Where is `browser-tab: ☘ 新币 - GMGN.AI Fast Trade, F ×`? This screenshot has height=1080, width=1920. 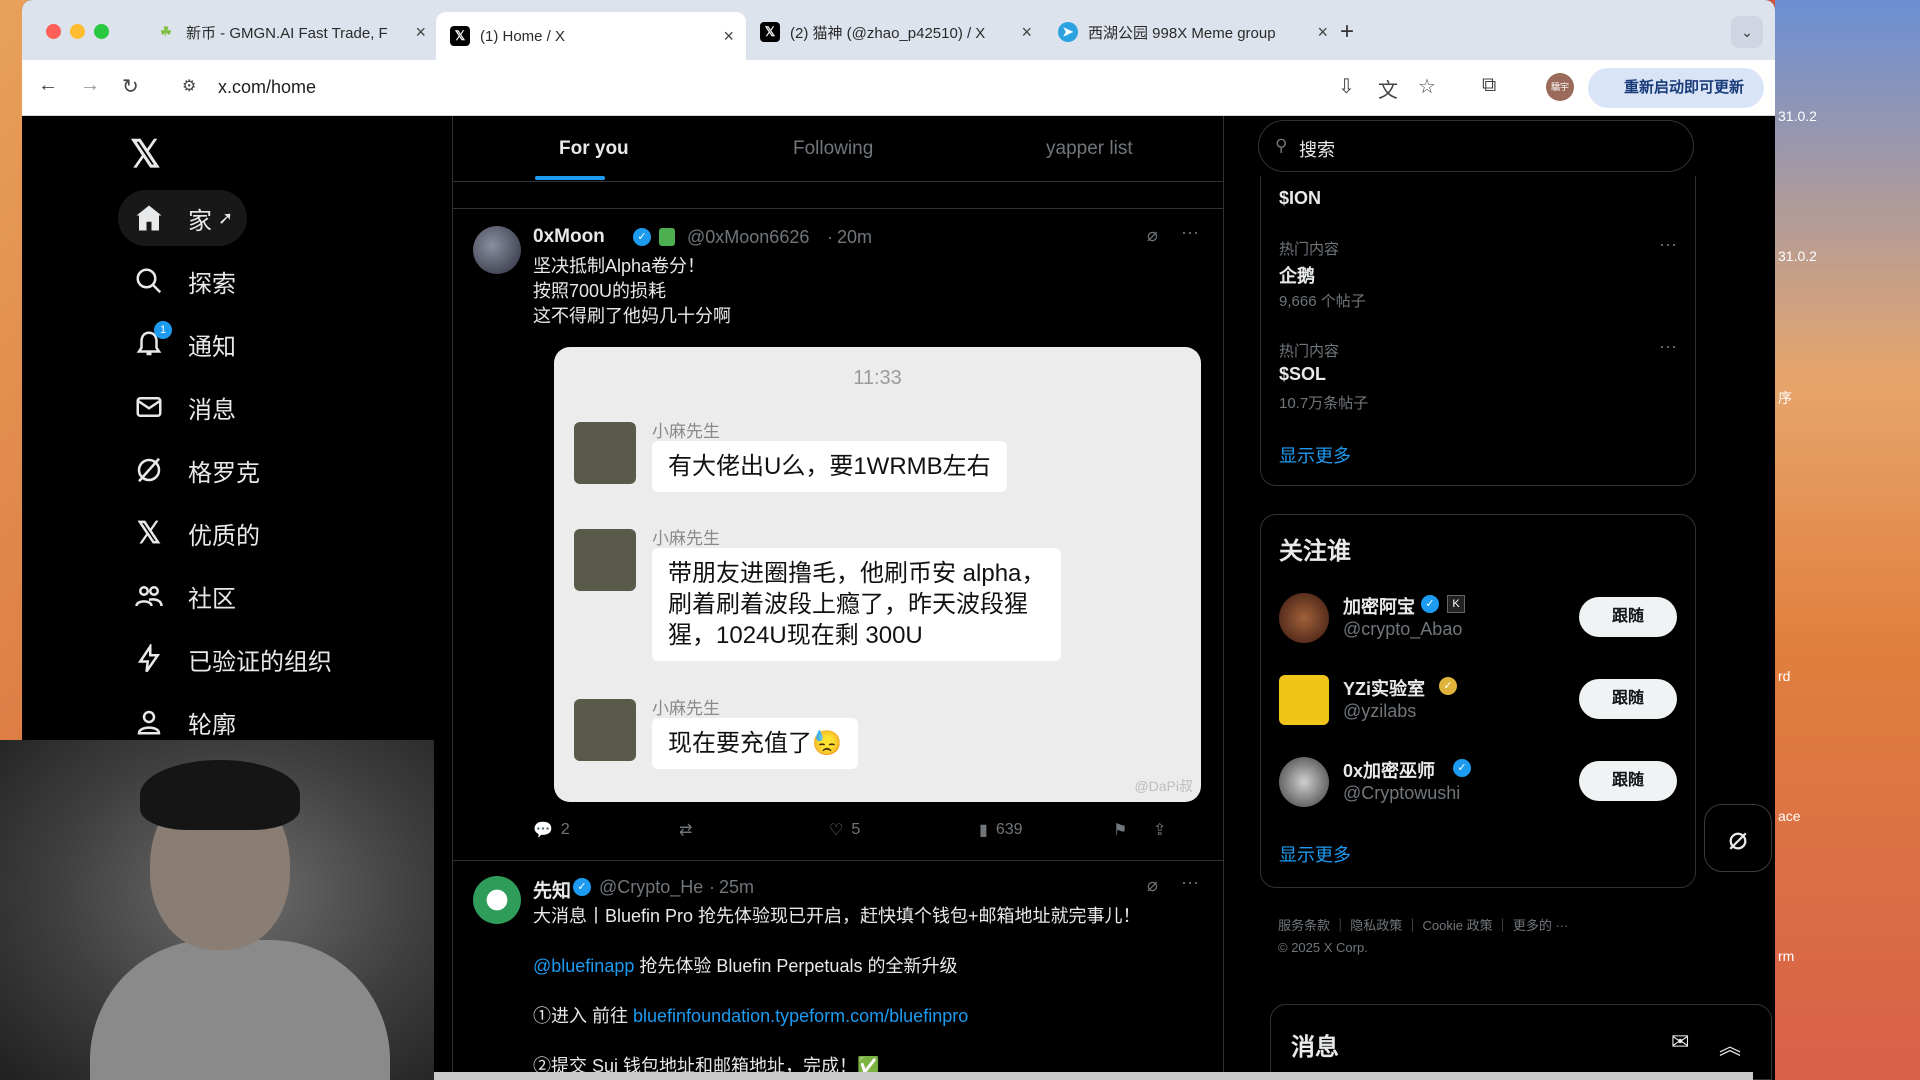 browser-tab: ☘ 新币 - GMGN.AI Fast Trade, F × is located at coordinates (290, 32).